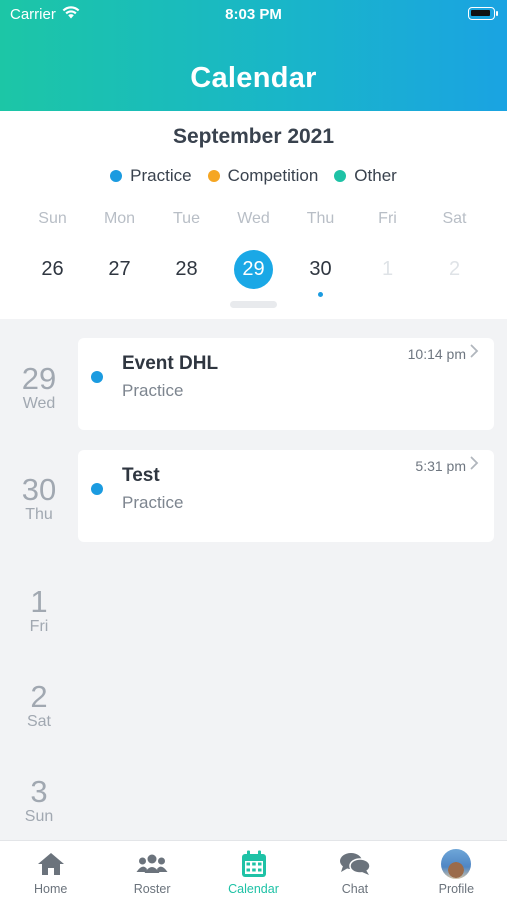 This screenshot has width=507, height=900. I want to click on expand-handle, so click(253, 304).